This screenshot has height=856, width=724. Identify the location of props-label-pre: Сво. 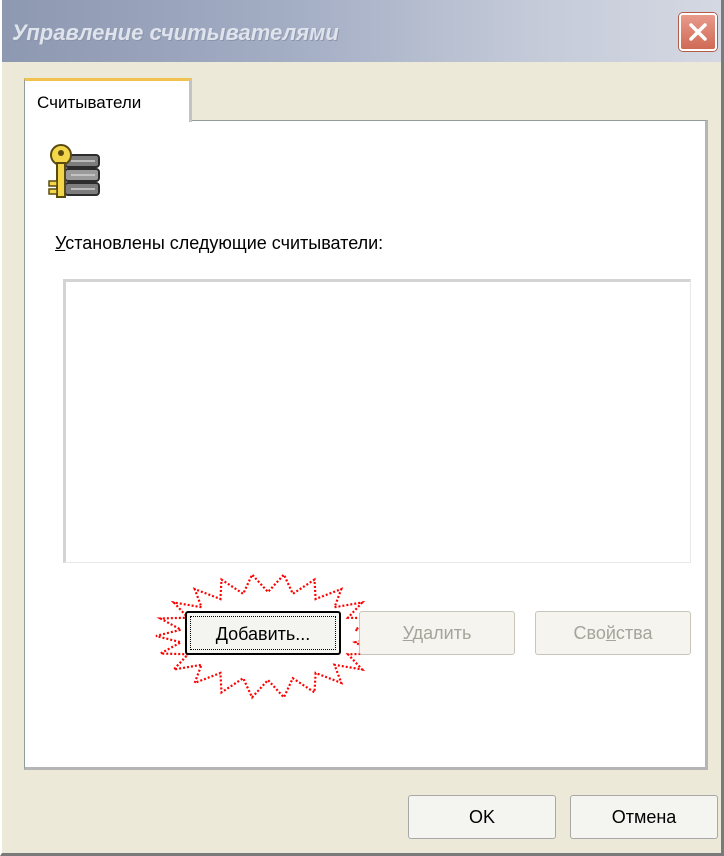
(589, 633).